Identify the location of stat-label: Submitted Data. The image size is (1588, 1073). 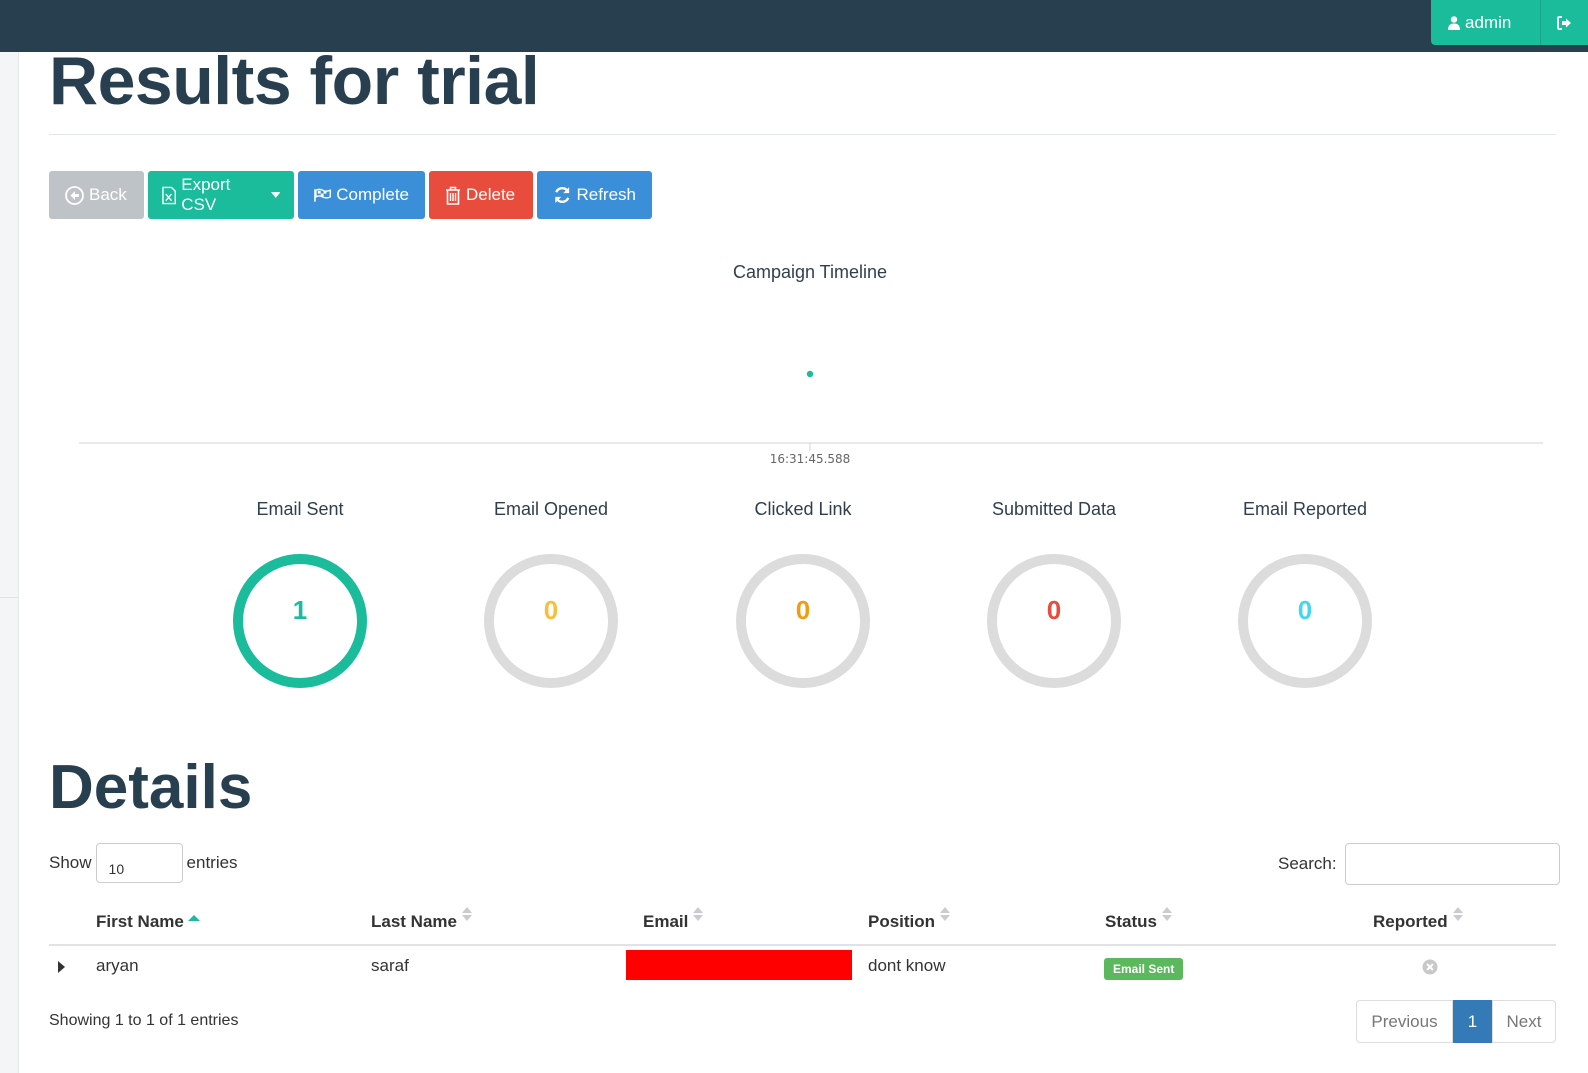
(1054, 509).